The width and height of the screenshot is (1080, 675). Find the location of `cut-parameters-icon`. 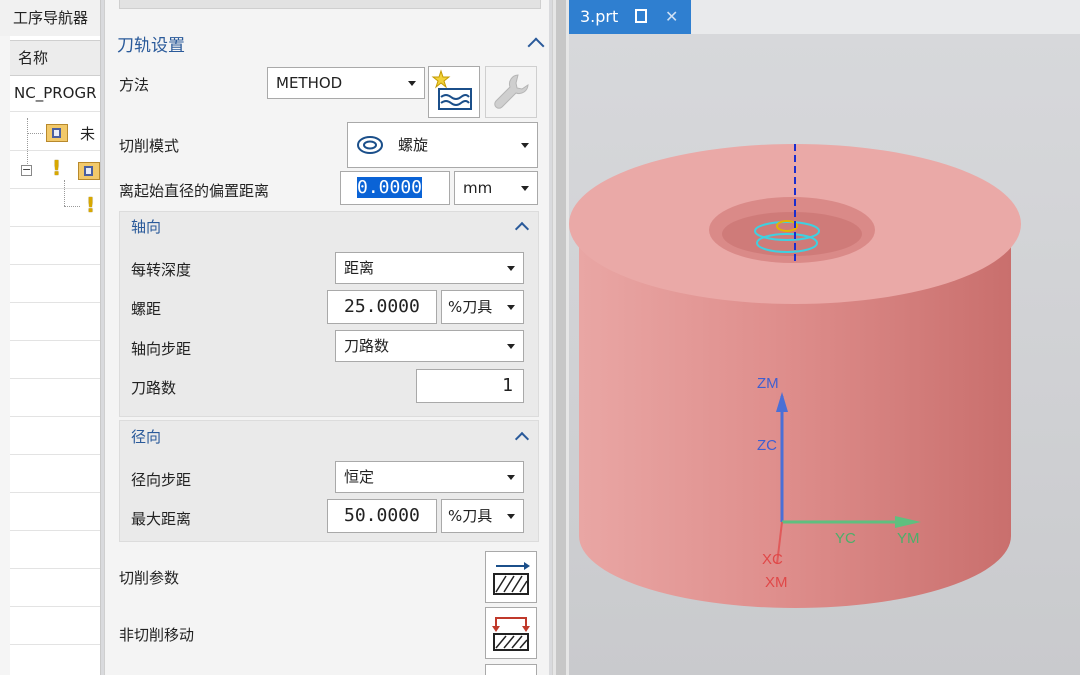

cut-parameters-icon is located at coordinates (511, 578).